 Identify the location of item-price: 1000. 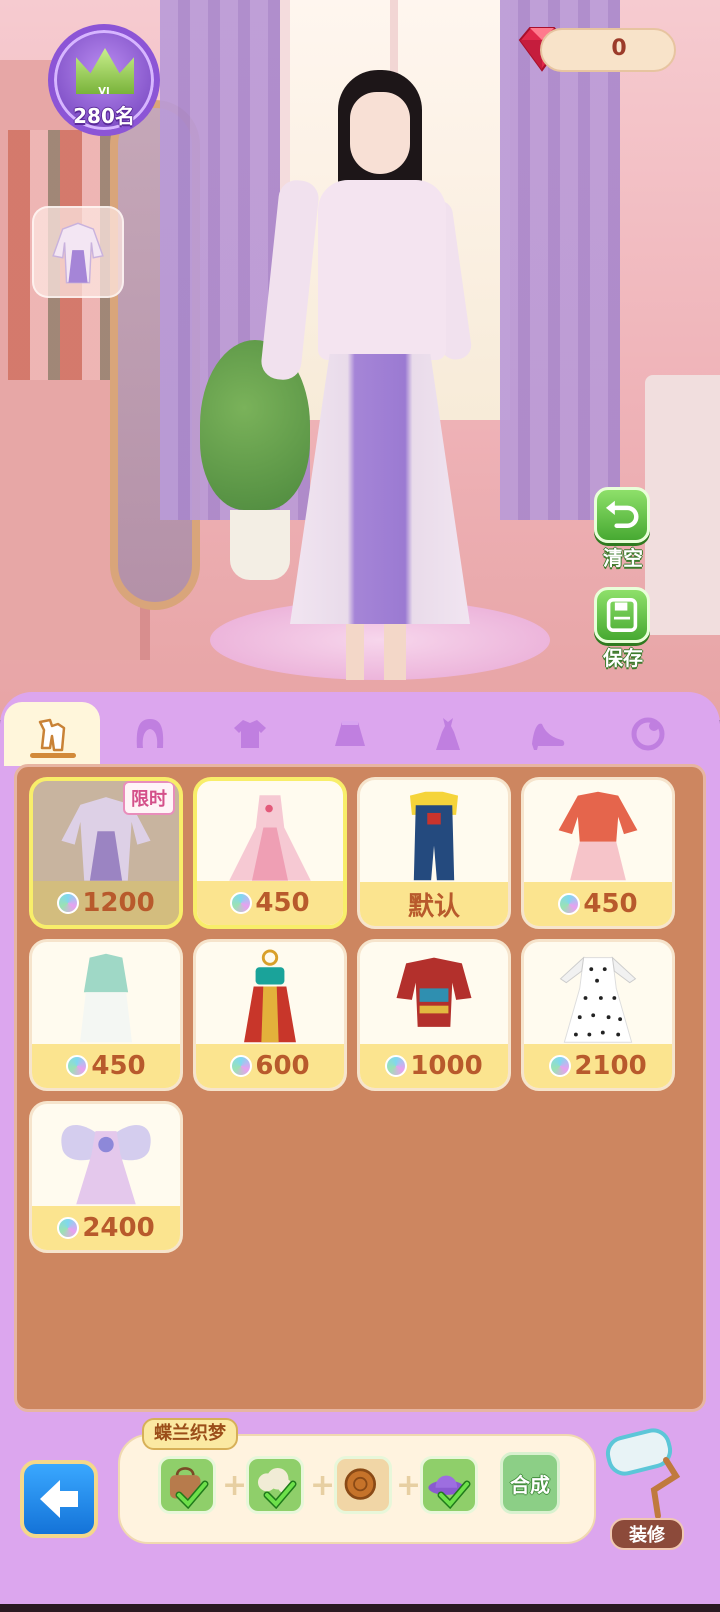
(446, 1066).